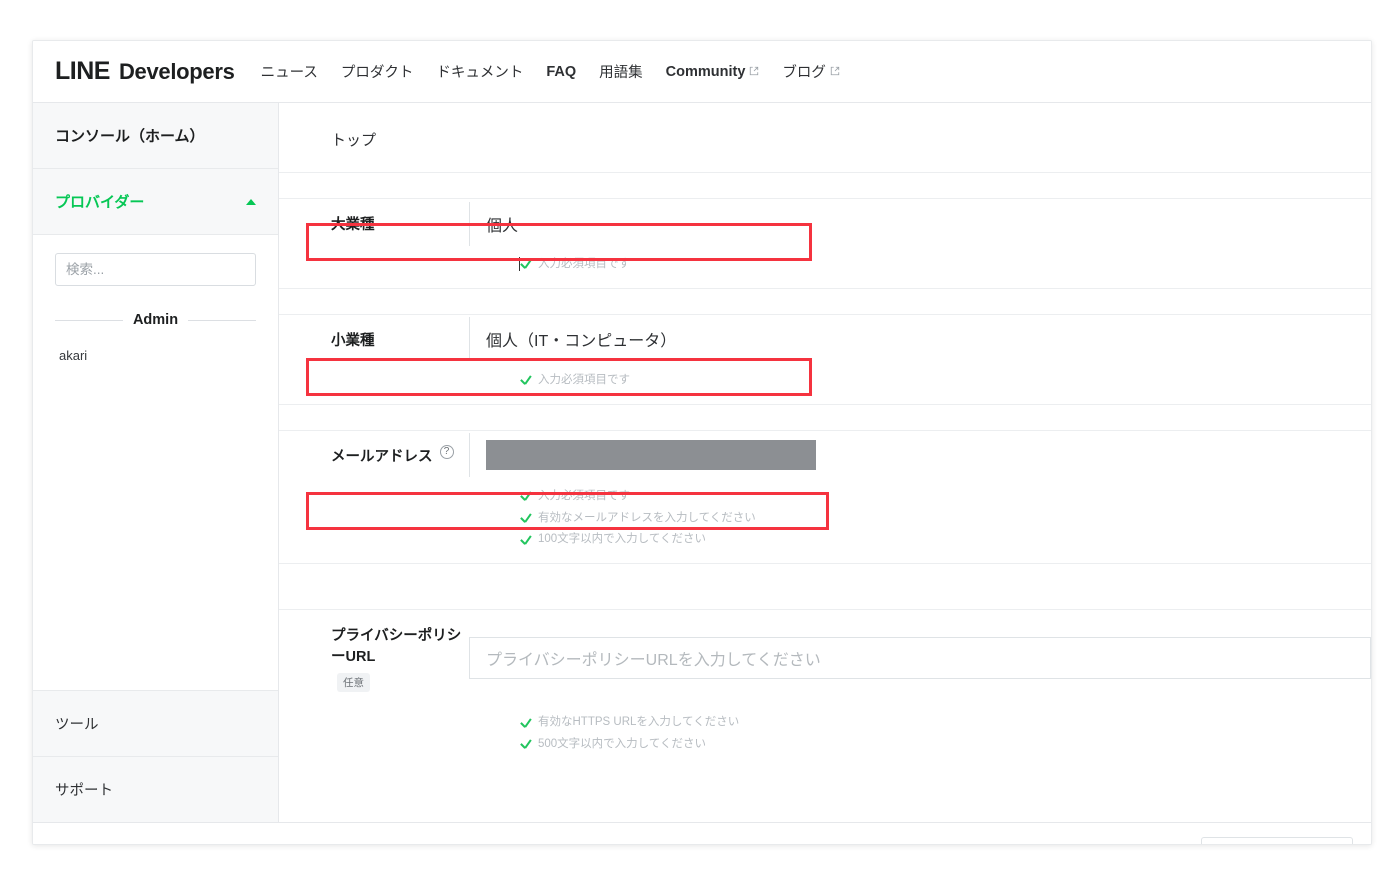  Describe the element at coordinates (622, 539) in the screenshot. I see `hint-text: 100文字以内で入力してください` at that location.